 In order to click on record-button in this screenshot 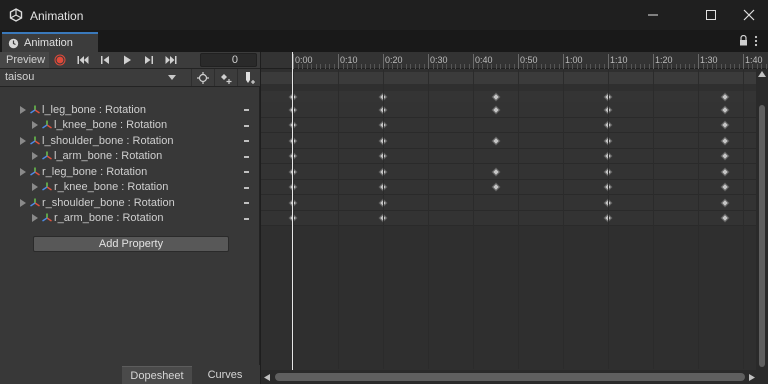, I will do `click(60, 60)`.